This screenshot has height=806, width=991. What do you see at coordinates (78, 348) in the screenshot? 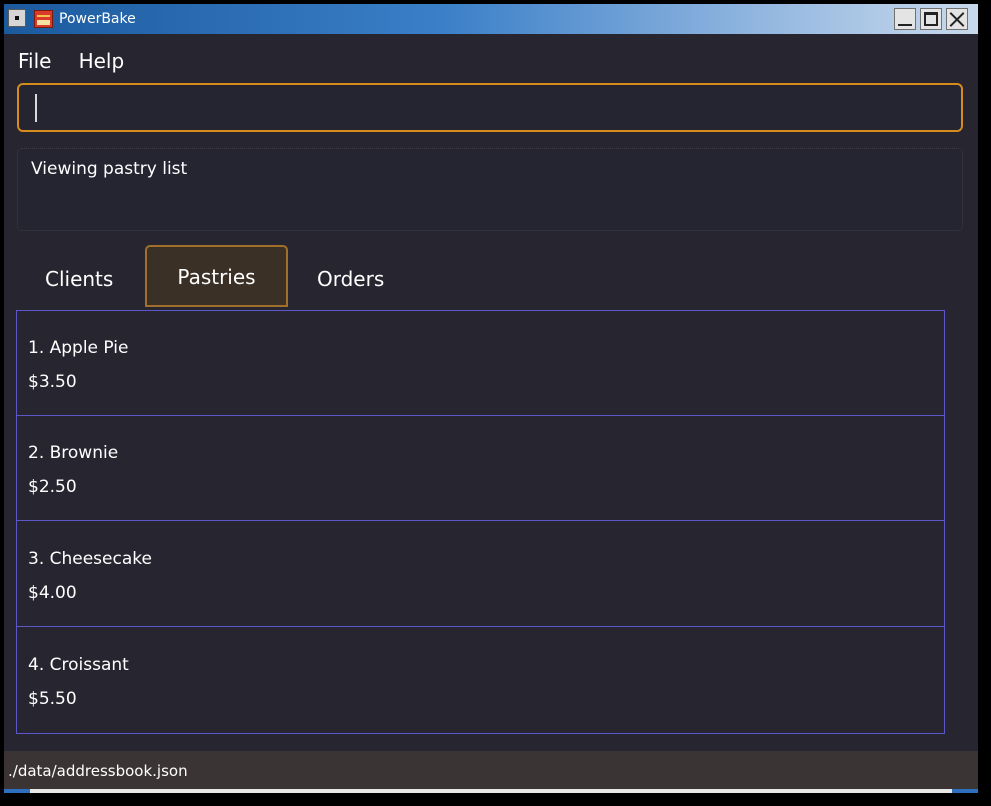
I see `pastry-name: 1. Apple Pie` at bounding box center [78, 348].